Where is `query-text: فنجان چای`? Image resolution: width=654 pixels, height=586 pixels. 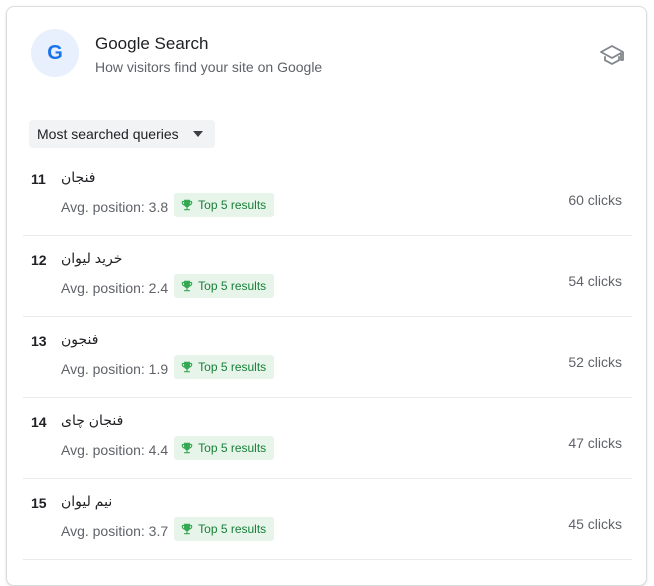
query-text: فنجان چای is located at coordinates (92, 420).